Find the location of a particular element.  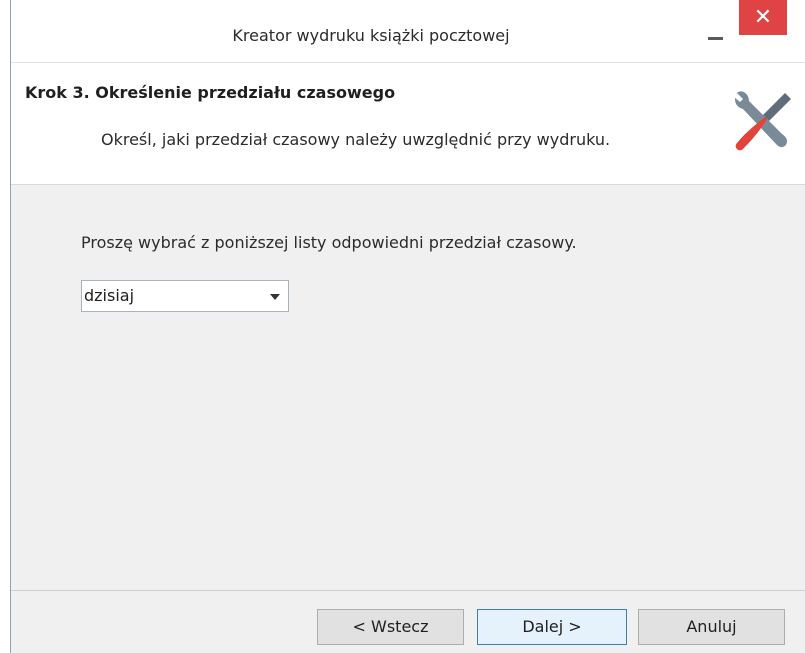

title-bar: Kreator wydruku książki pocztowej ✕ is located at coordinates (408, 31).